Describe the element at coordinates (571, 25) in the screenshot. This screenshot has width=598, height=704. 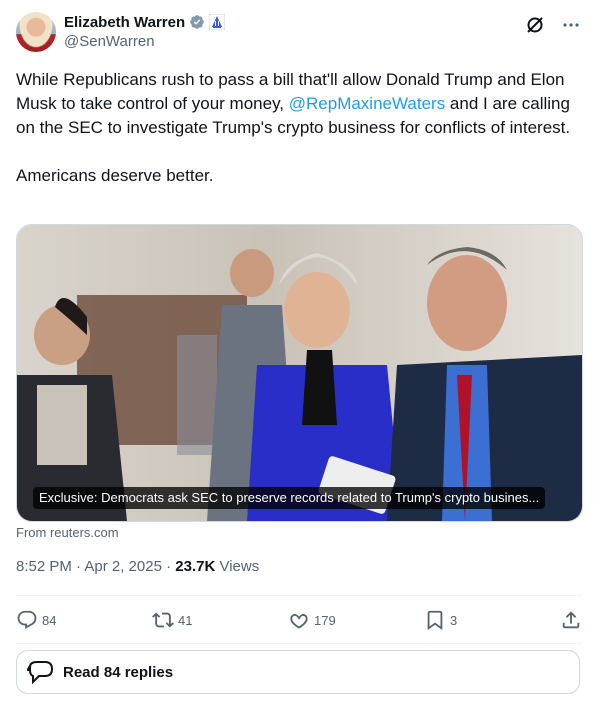
I see `more-icon` at that location.